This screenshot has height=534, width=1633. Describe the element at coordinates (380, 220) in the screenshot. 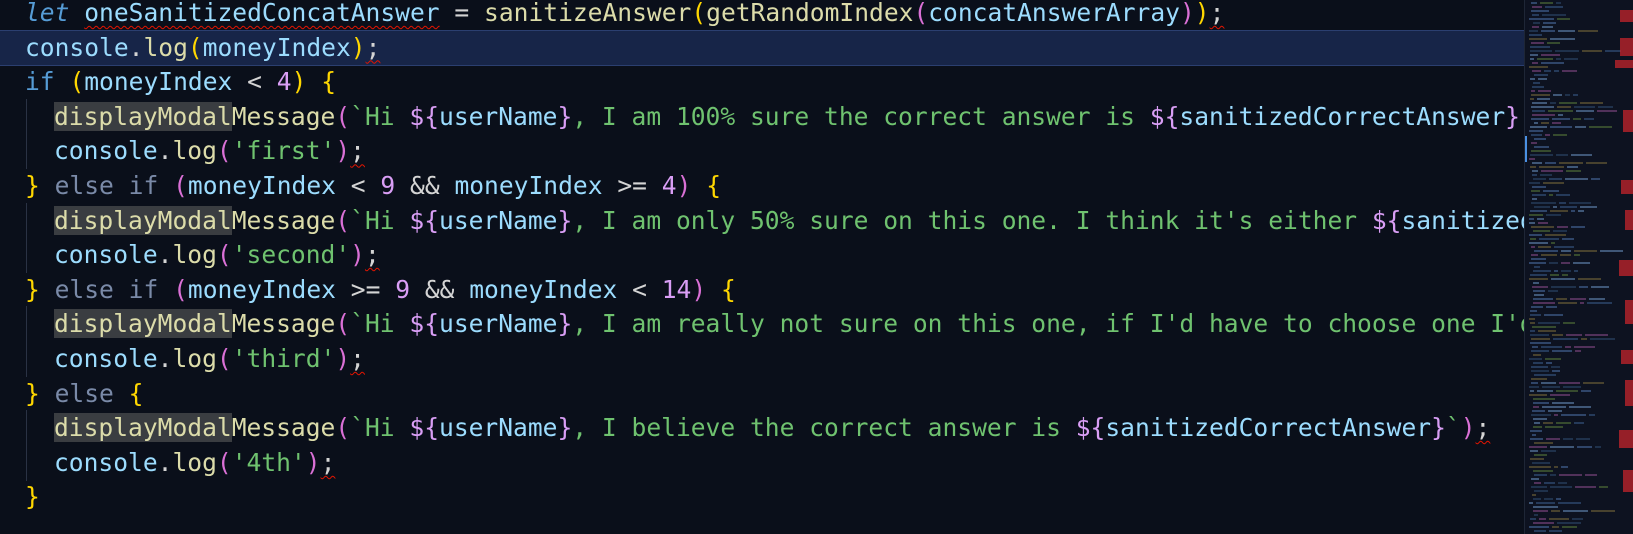

I see `code-token: `Hi` at that location.